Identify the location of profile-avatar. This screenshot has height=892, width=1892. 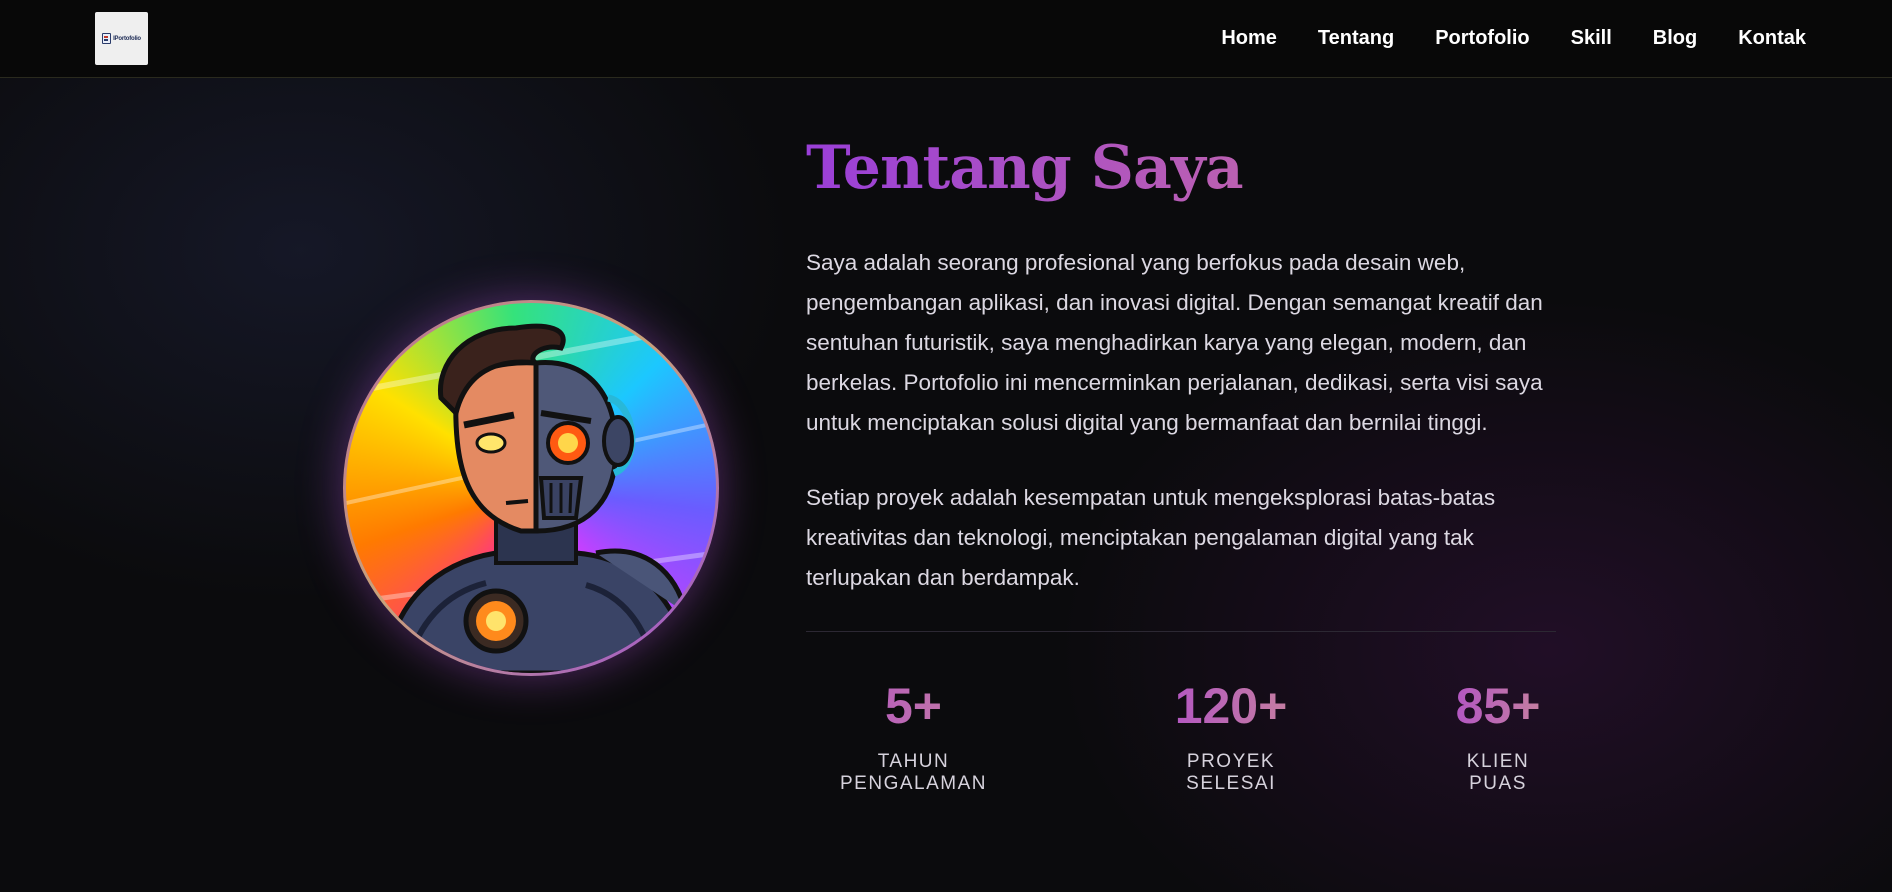
(531, 488).